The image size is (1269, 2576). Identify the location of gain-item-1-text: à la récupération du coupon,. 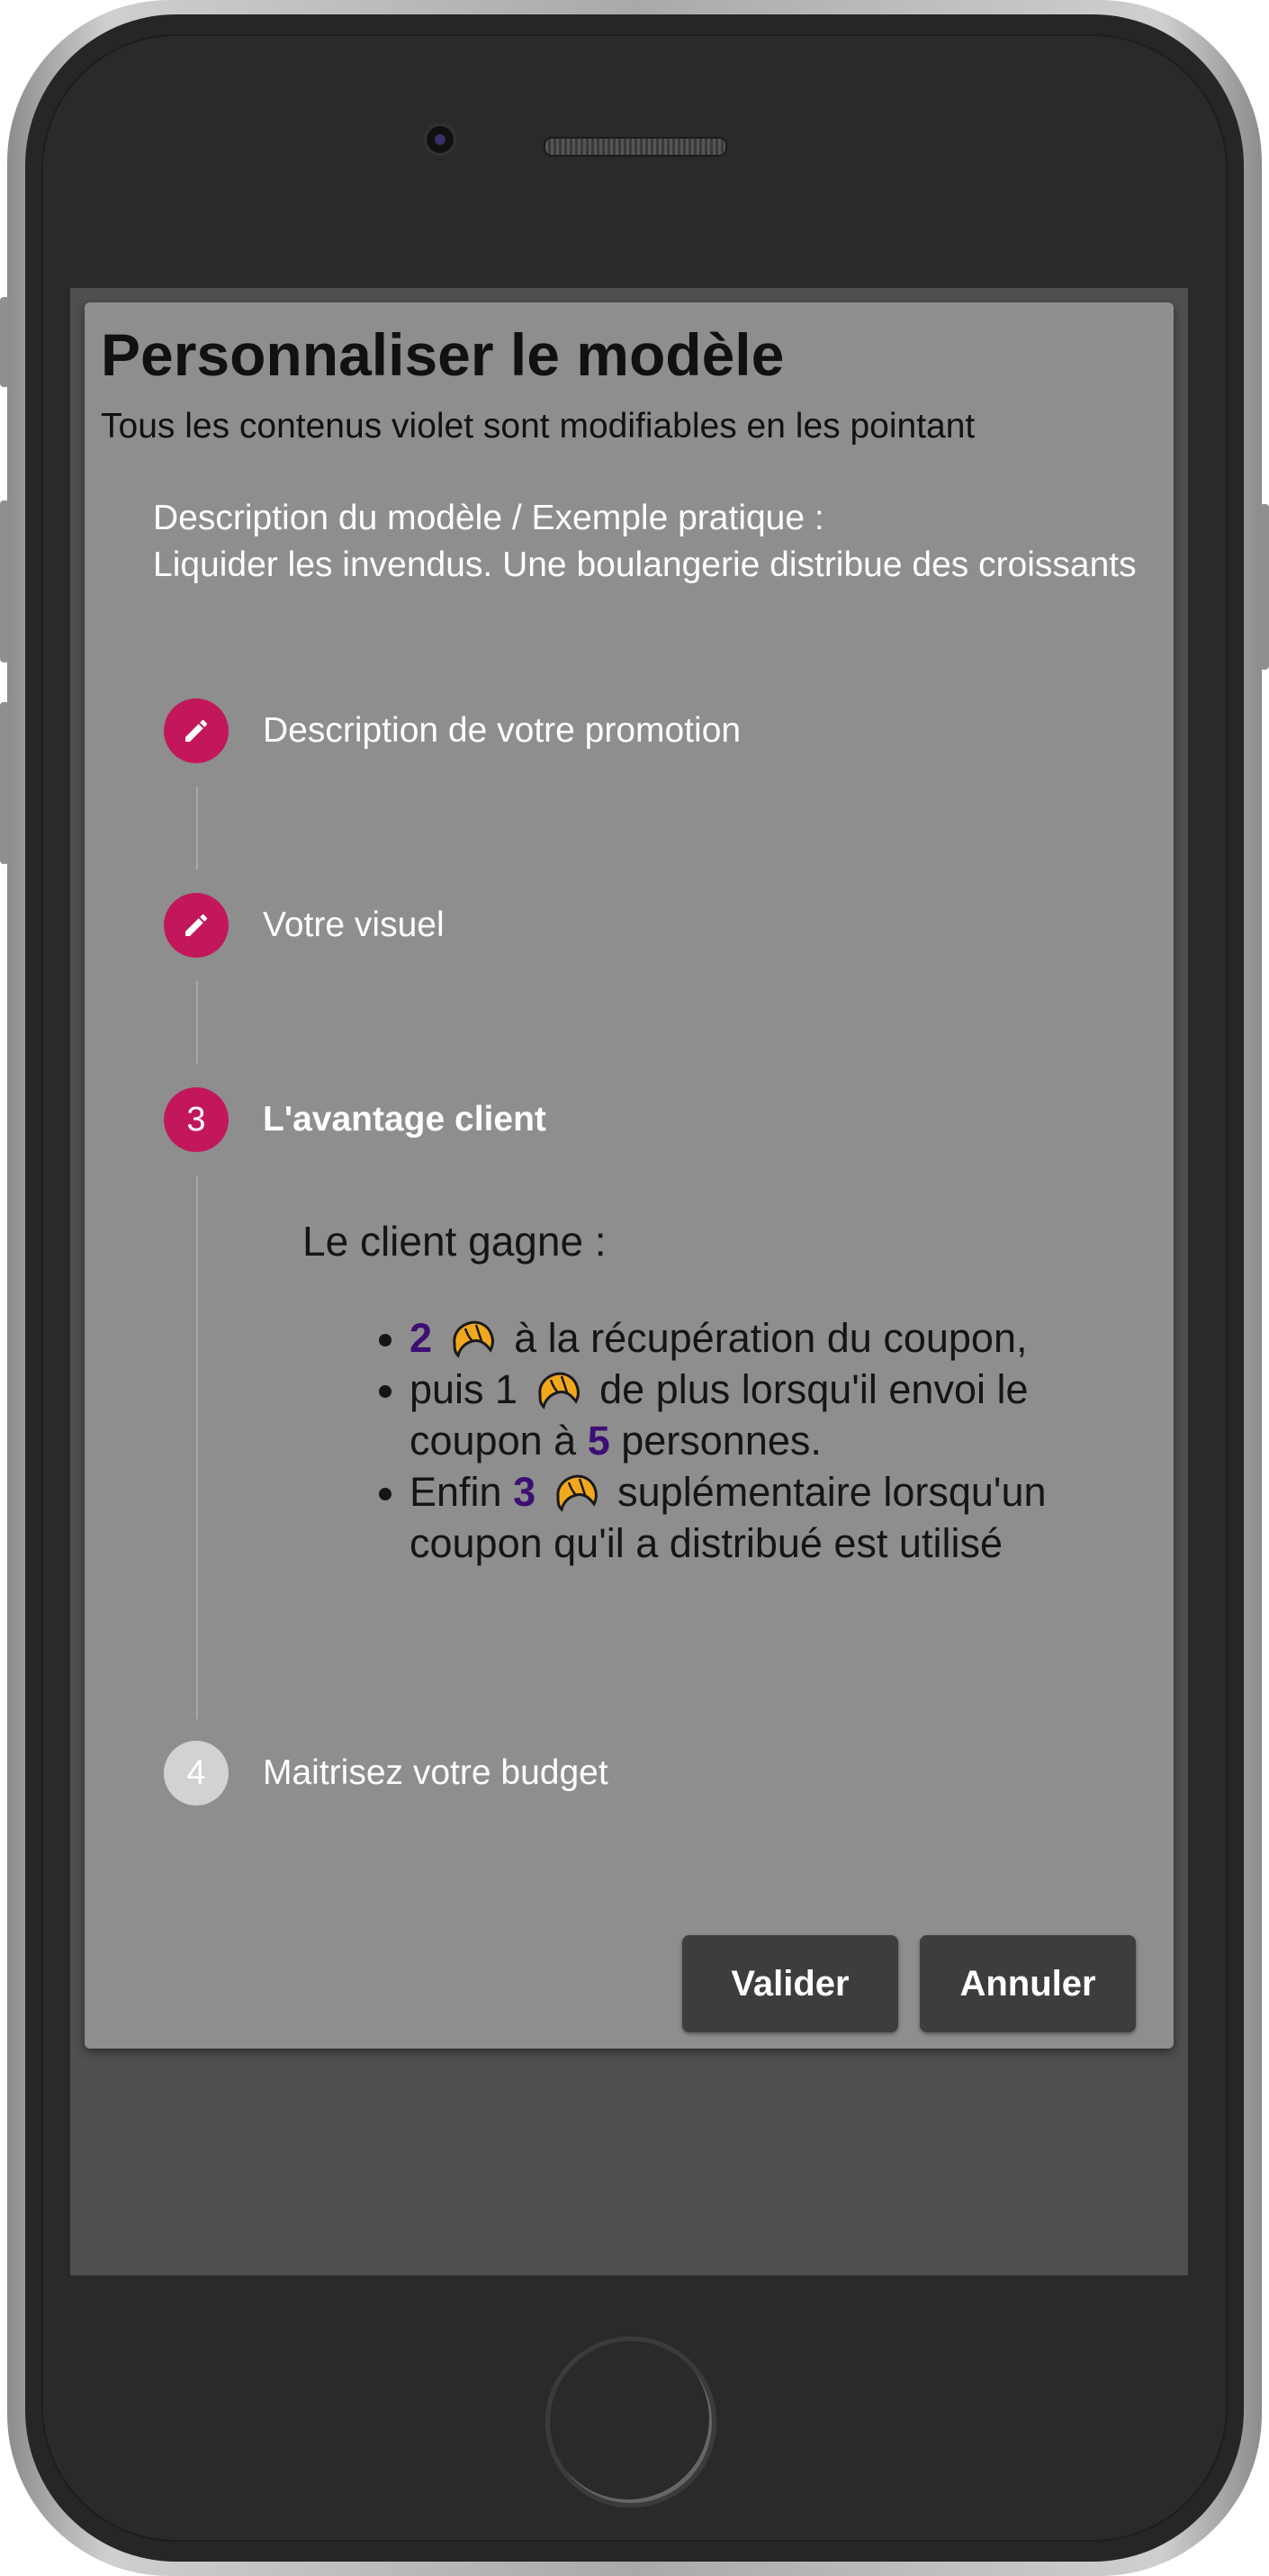
(771, 1338).